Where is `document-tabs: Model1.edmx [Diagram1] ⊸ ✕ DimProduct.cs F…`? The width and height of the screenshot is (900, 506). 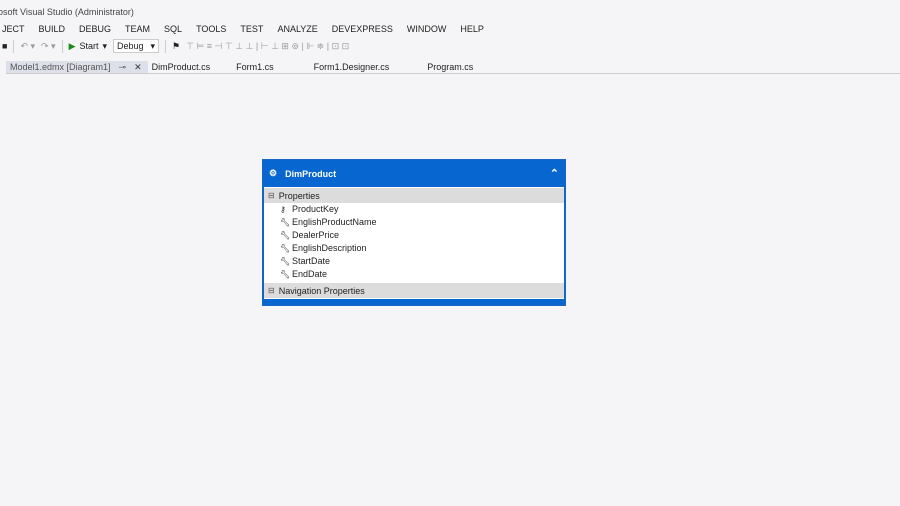 document-tabs: Model1.edmx [Diagram1] ⊸ ✕ DimProduct.cs F… is located at coordinates (453, 67).